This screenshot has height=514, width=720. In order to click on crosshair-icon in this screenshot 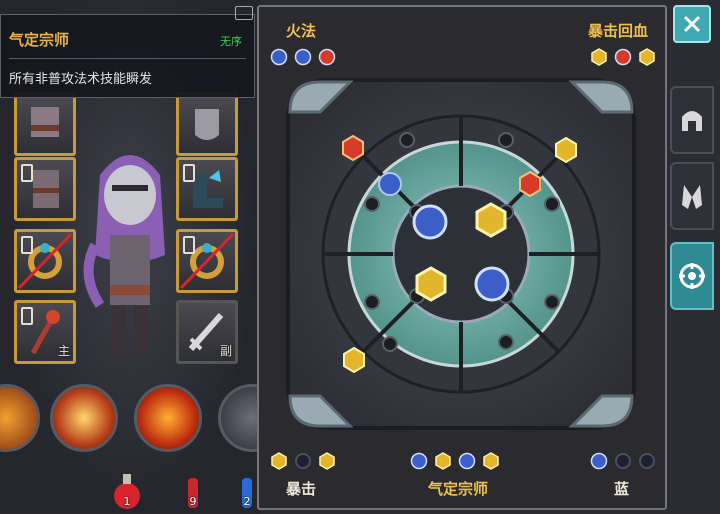, I will do `click(692, 276)`.